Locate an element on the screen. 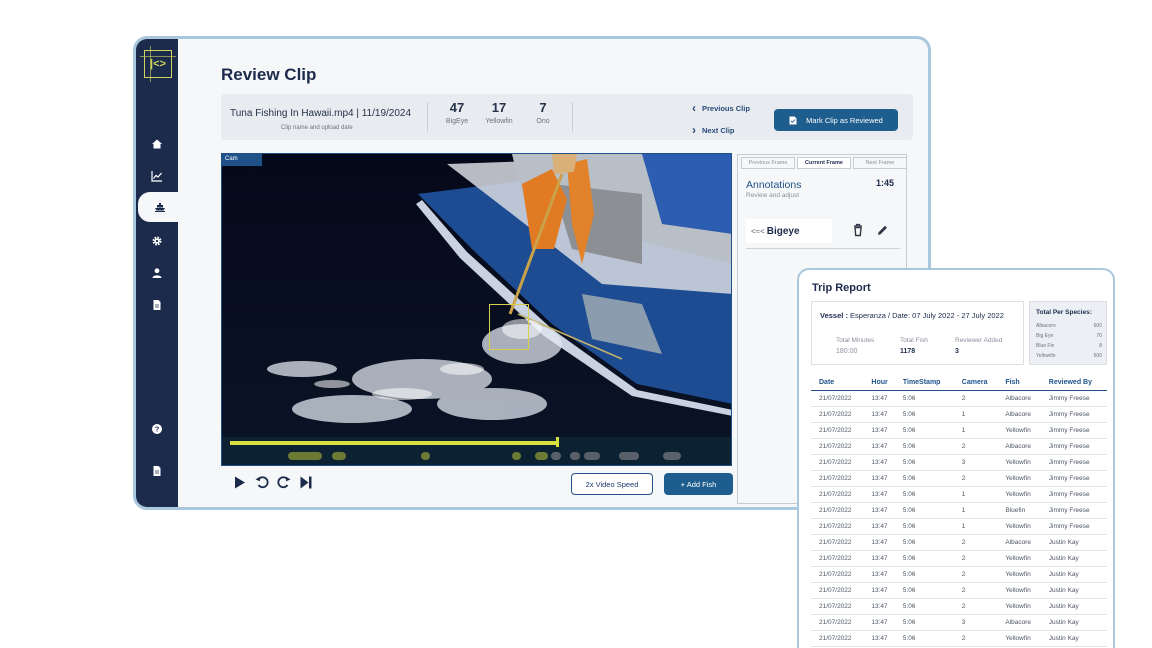 This screenshot has width=1152, height=648. table-row: 21/07/2022 13:47 5:06 2 Albacore Justin Kay is located at coordinates (959, 542).